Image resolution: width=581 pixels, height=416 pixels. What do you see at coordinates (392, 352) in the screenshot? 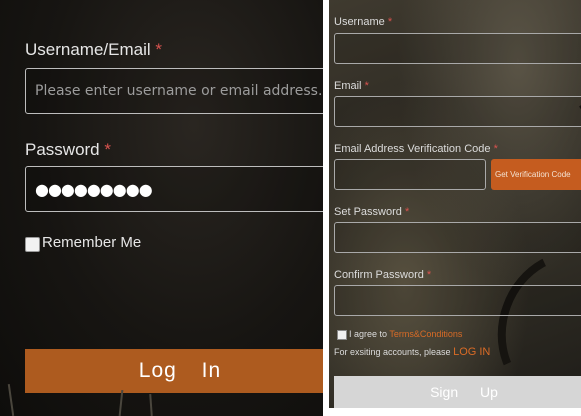
I see `existing-account-prefix: For exsiting accounts, please` at bounding box center [392, 352].